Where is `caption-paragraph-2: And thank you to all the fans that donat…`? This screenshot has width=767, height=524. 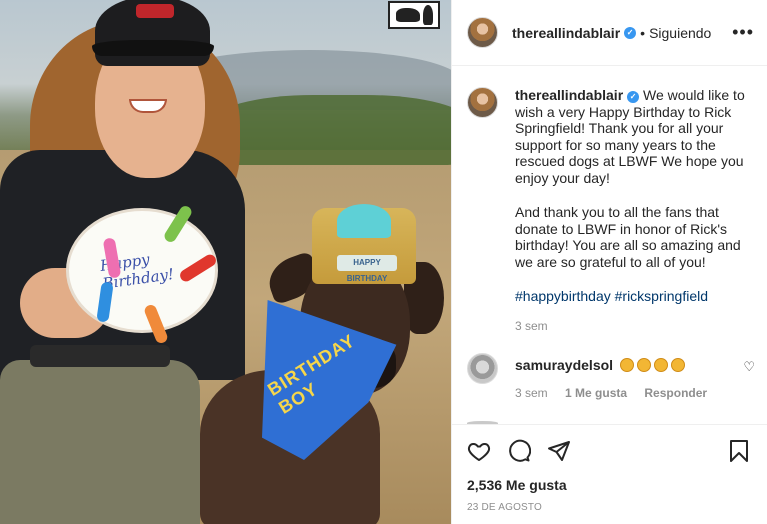 caption-paragraph-2: And thank you to all the fans that donat… is located at coordinates (628, 237).